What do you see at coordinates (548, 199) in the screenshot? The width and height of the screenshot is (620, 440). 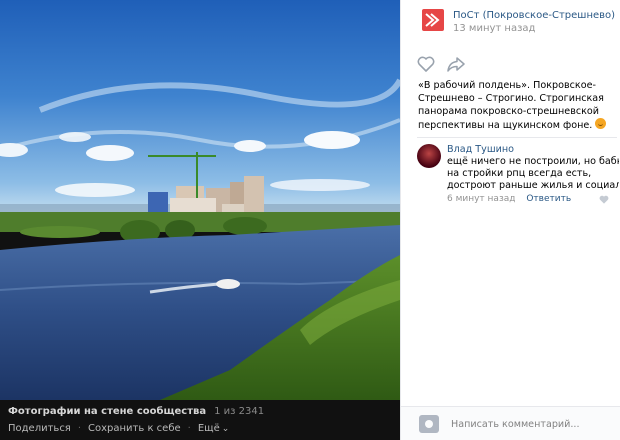 I see `reply-button: Ответить` at bounding box center [548, 199].